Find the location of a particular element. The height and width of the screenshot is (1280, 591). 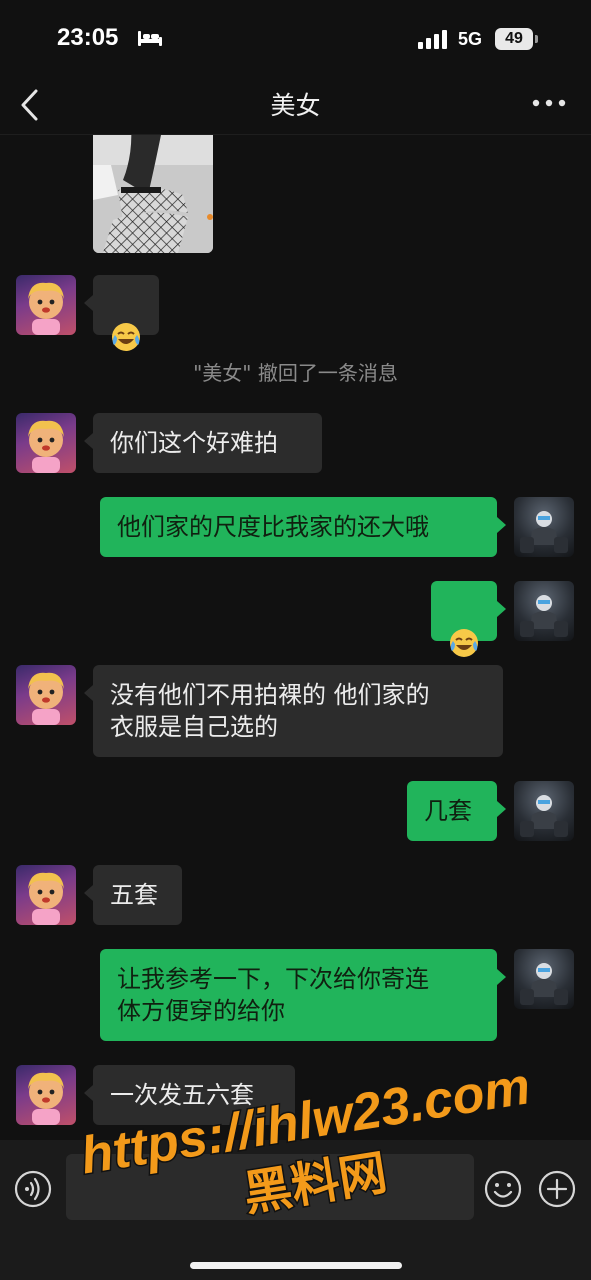

message-bubble-outgoing: 他们家的尺度比我家的还大哦 is located at coordinates (303, 527).